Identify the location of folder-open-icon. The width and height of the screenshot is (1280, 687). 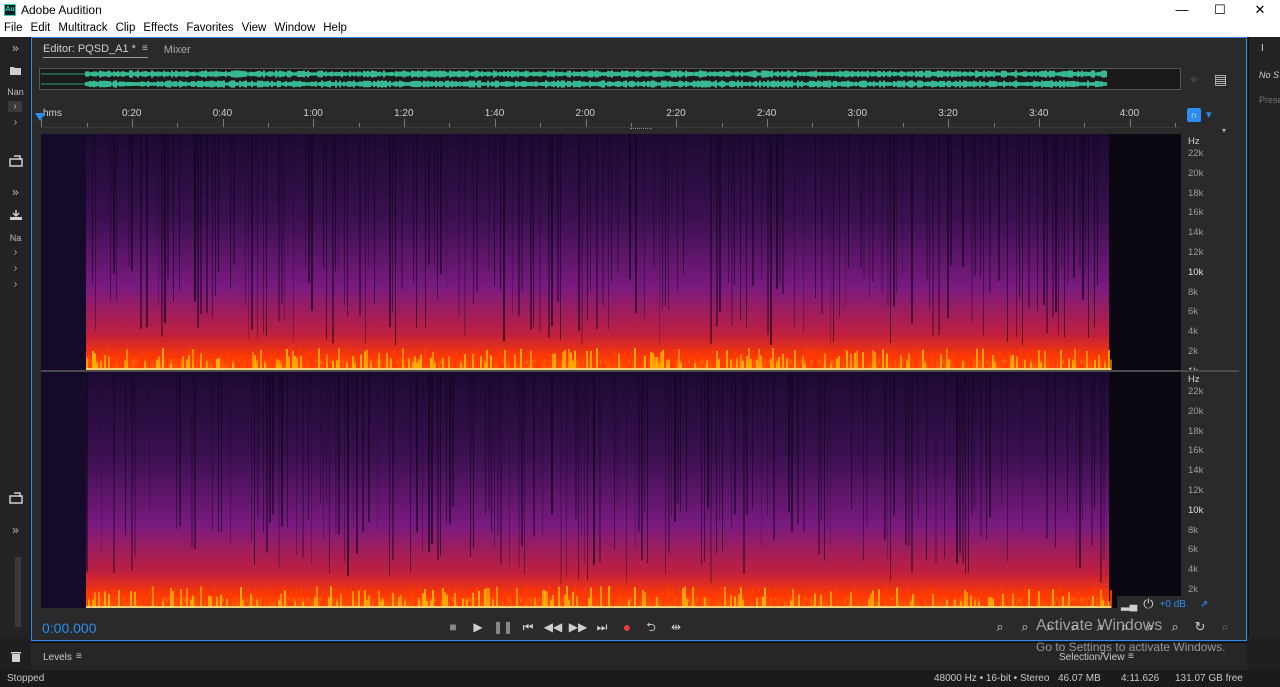
(15, 72).